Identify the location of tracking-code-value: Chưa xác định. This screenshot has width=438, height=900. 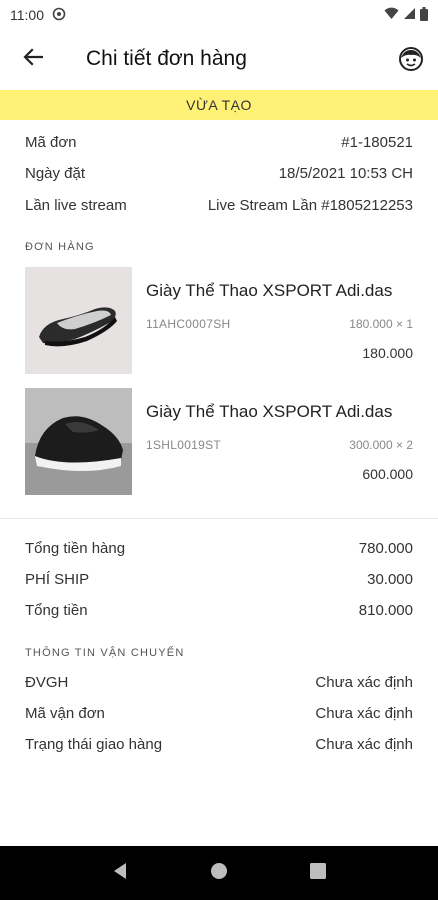
(364, 713).